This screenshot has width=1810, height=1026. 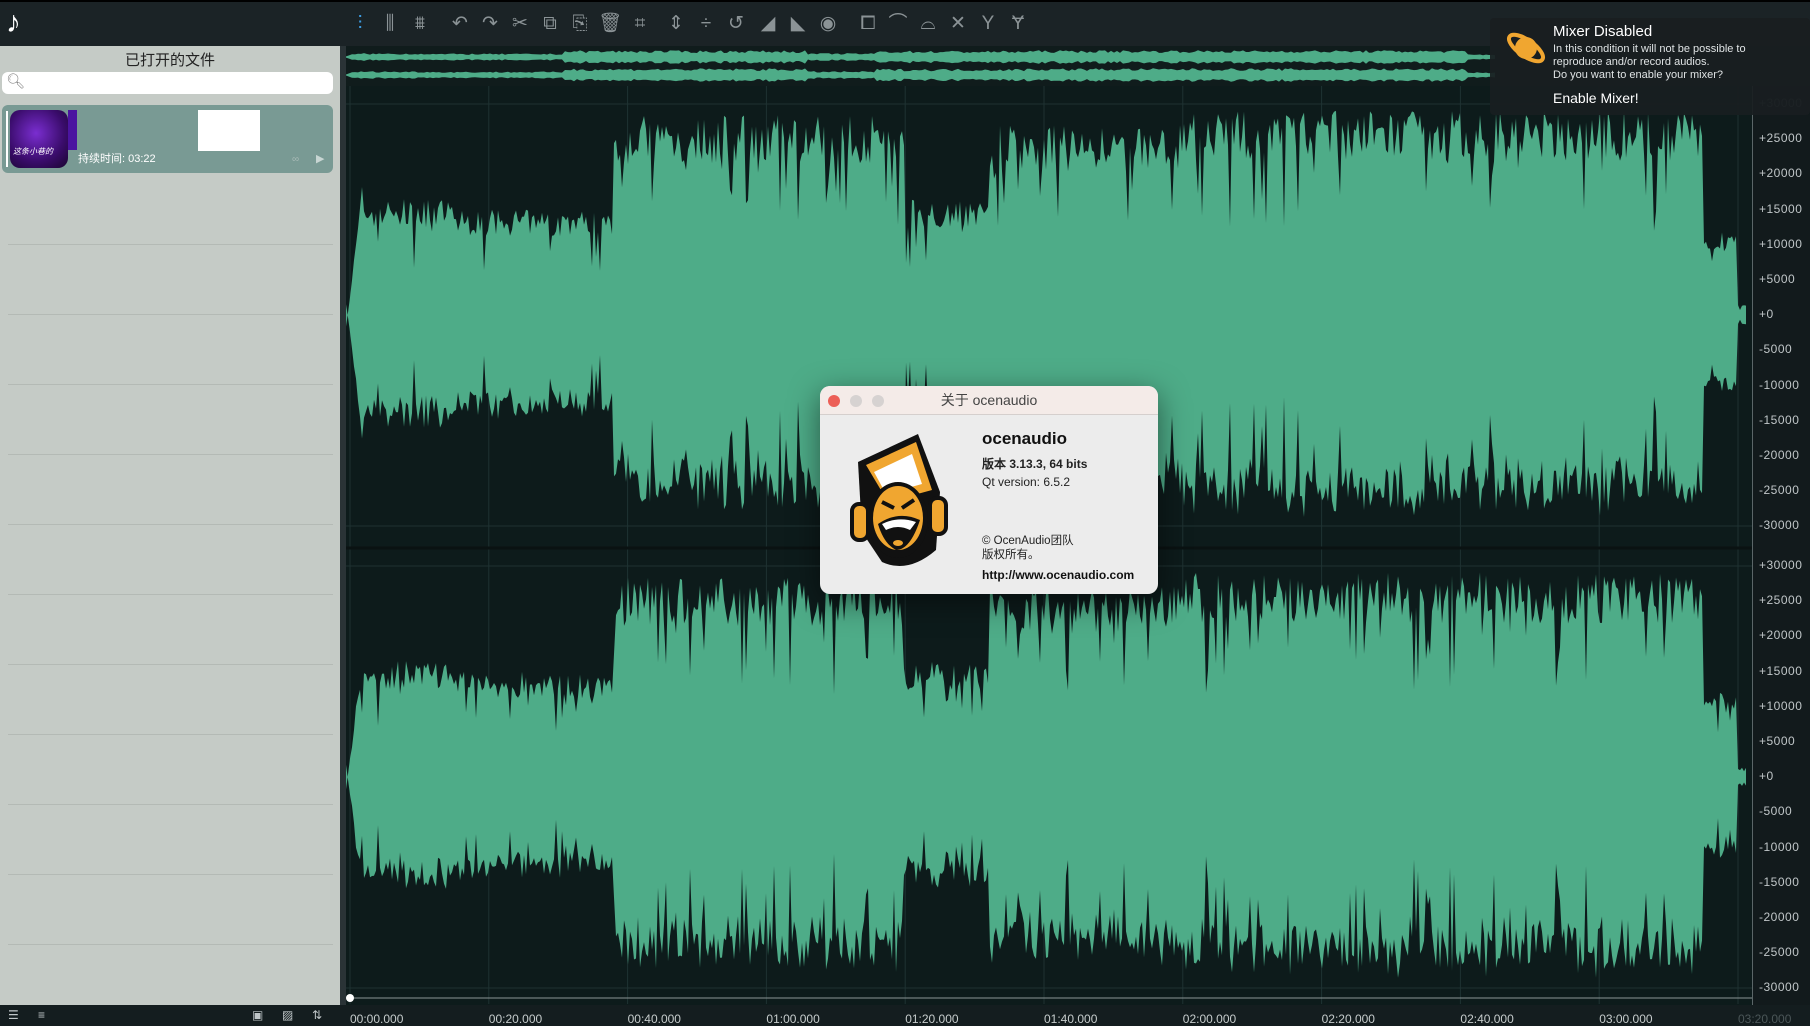 I want to click on time-tick-label: 02:40.000, so click(x=1487, y=1019).